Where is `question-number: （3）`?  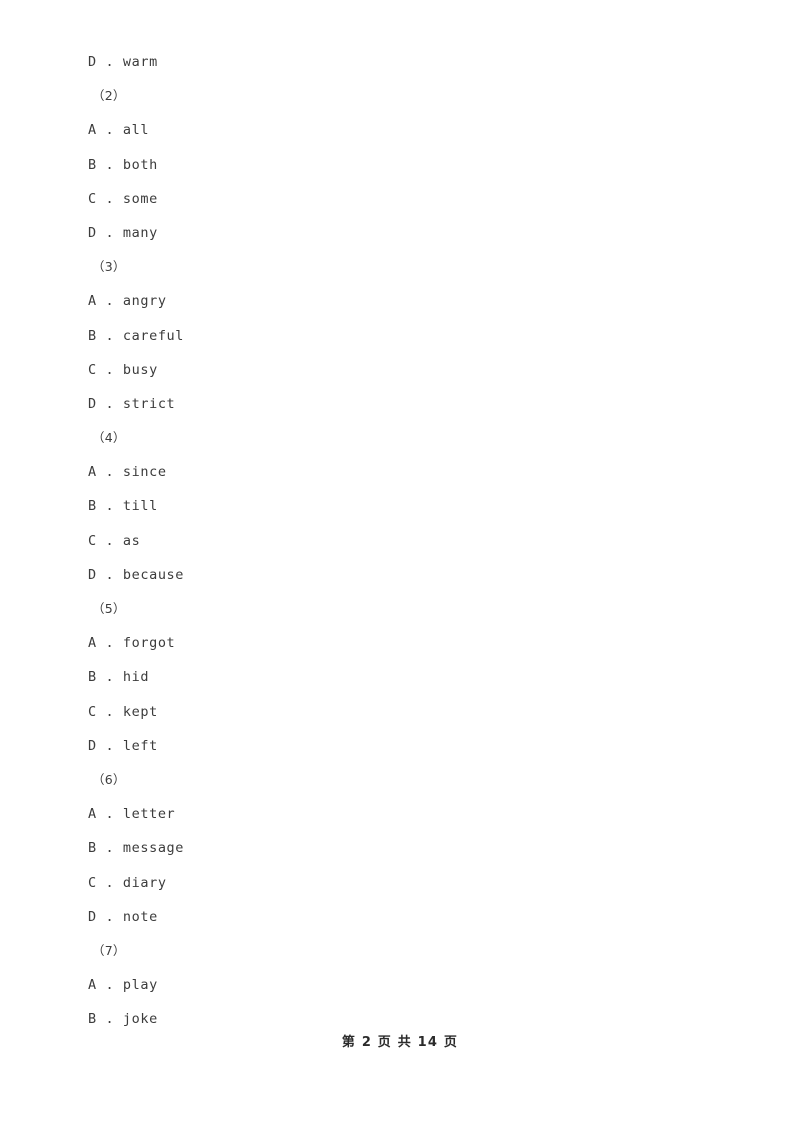 question-number: （3） is located at coordinates (400, 267).